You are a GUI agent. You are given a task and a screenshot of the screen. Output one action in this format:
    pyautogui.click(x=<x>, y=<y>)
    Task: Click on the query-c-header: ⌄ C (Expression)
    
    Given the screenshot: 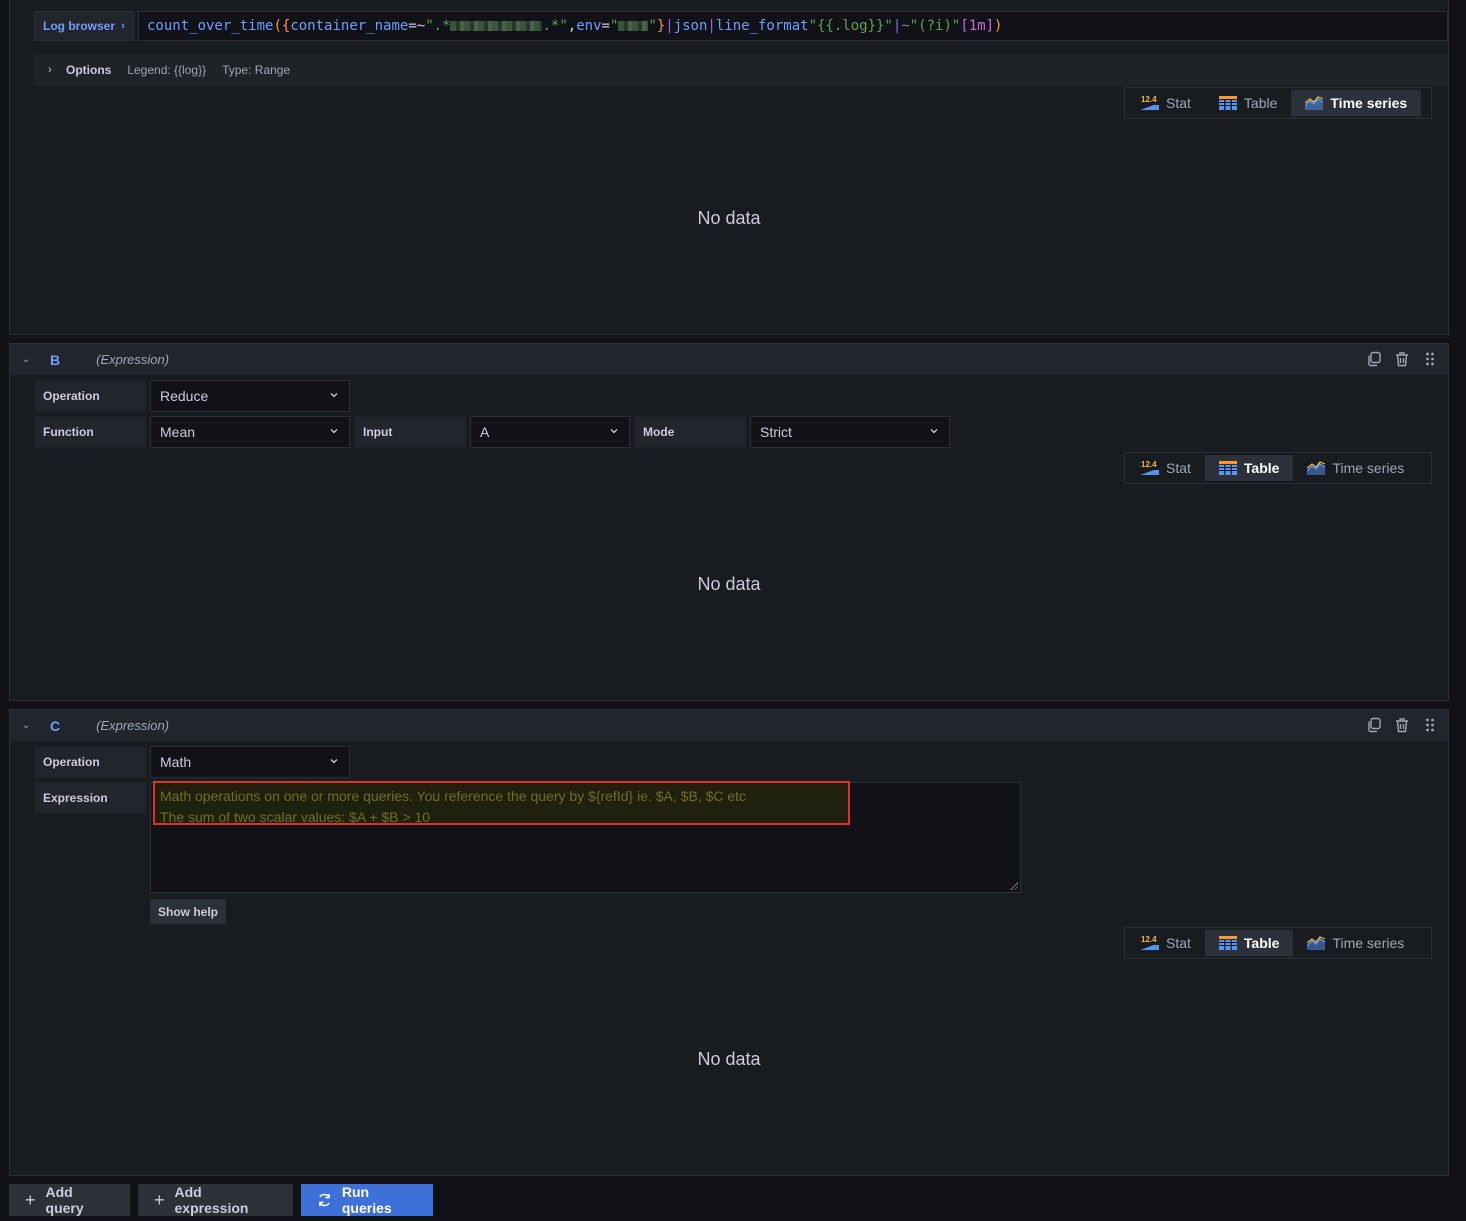 What is the action you would take?
    pyautogui.click(x=729, y=725)
    